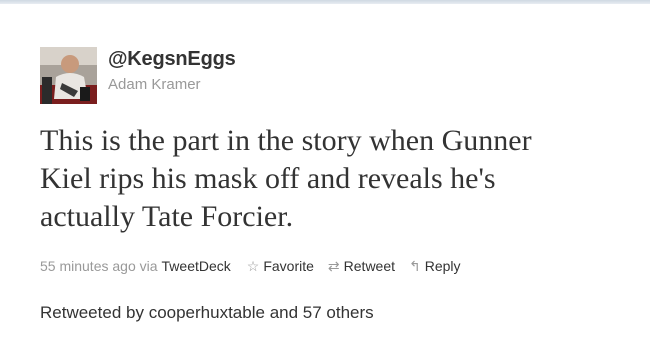 This screenshot has width=650, height=343. Describe the element at coordinates (415, 266) in the screenshot. I see `reply-icon: ↰` at that location.